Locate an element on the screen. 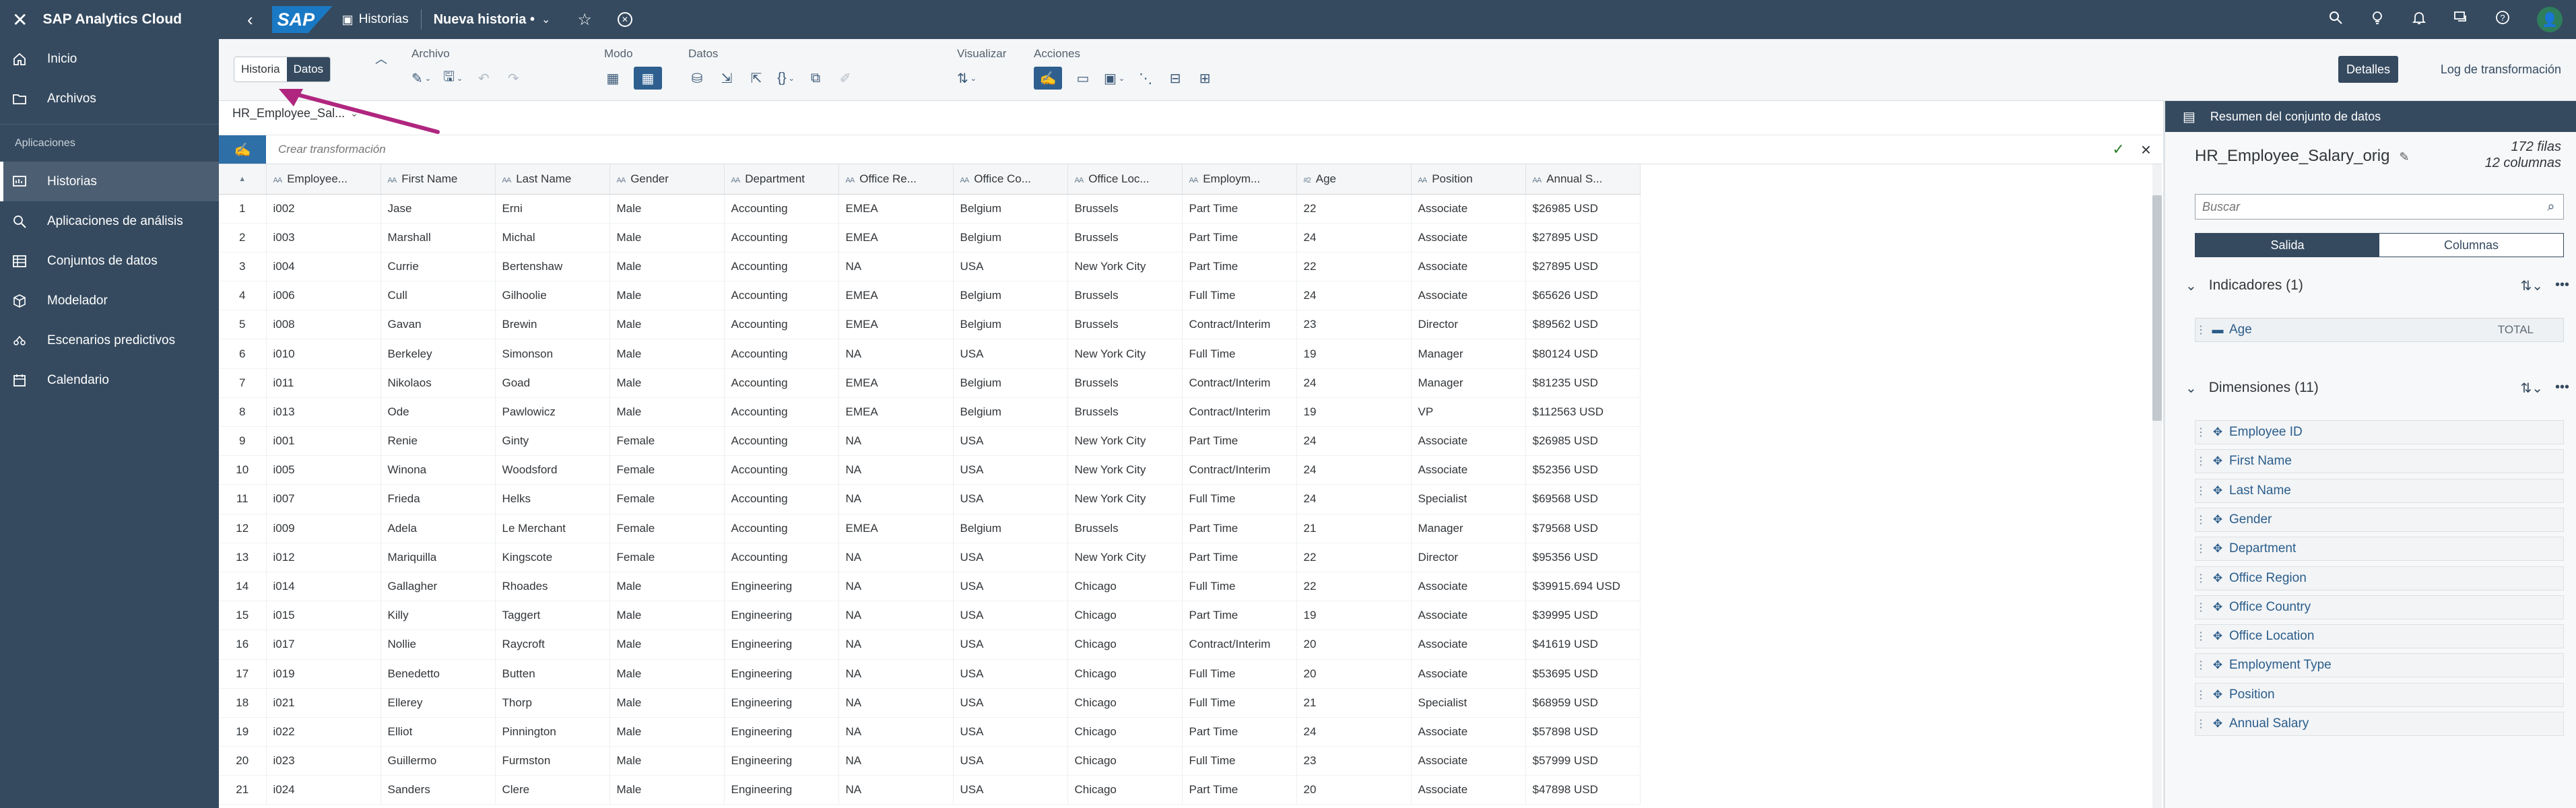 The height and width of the screenshot is (808, 2576). row-number: 6 is located at coordinates (243, 354).